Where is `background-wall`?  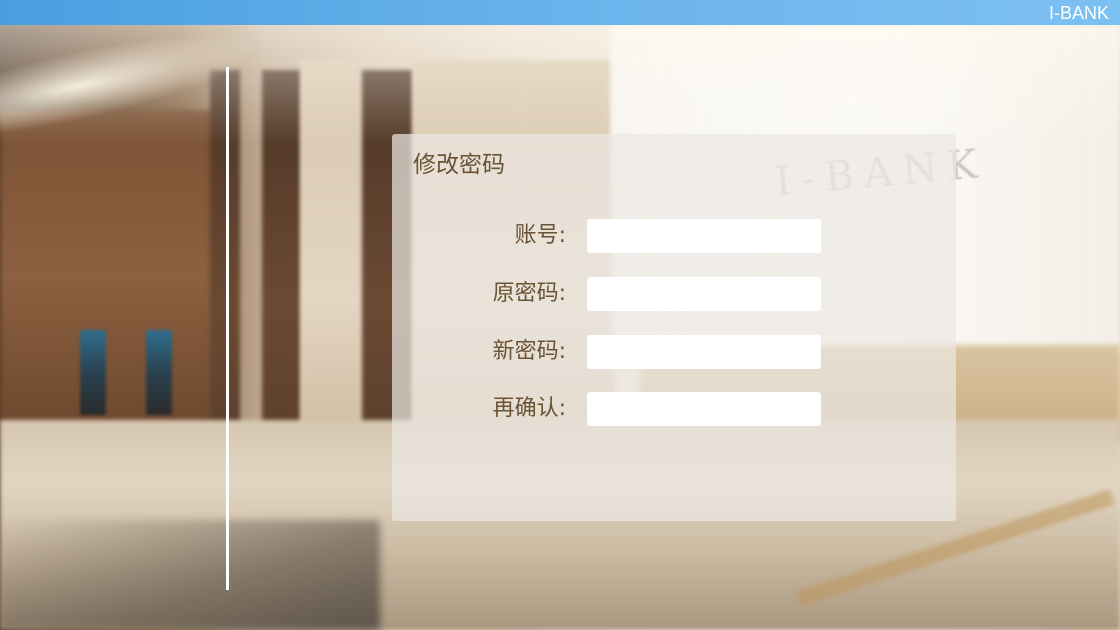 background-wall is located at coordinates (110, 275).